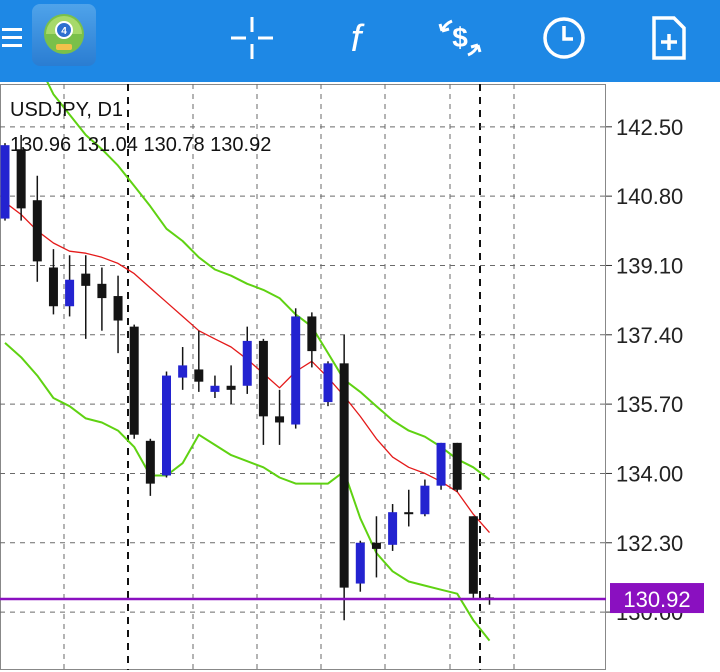 The height and width of the screenshot is (672, 720). I want to click on y-tick-label: 135.70, so click(649, 404).